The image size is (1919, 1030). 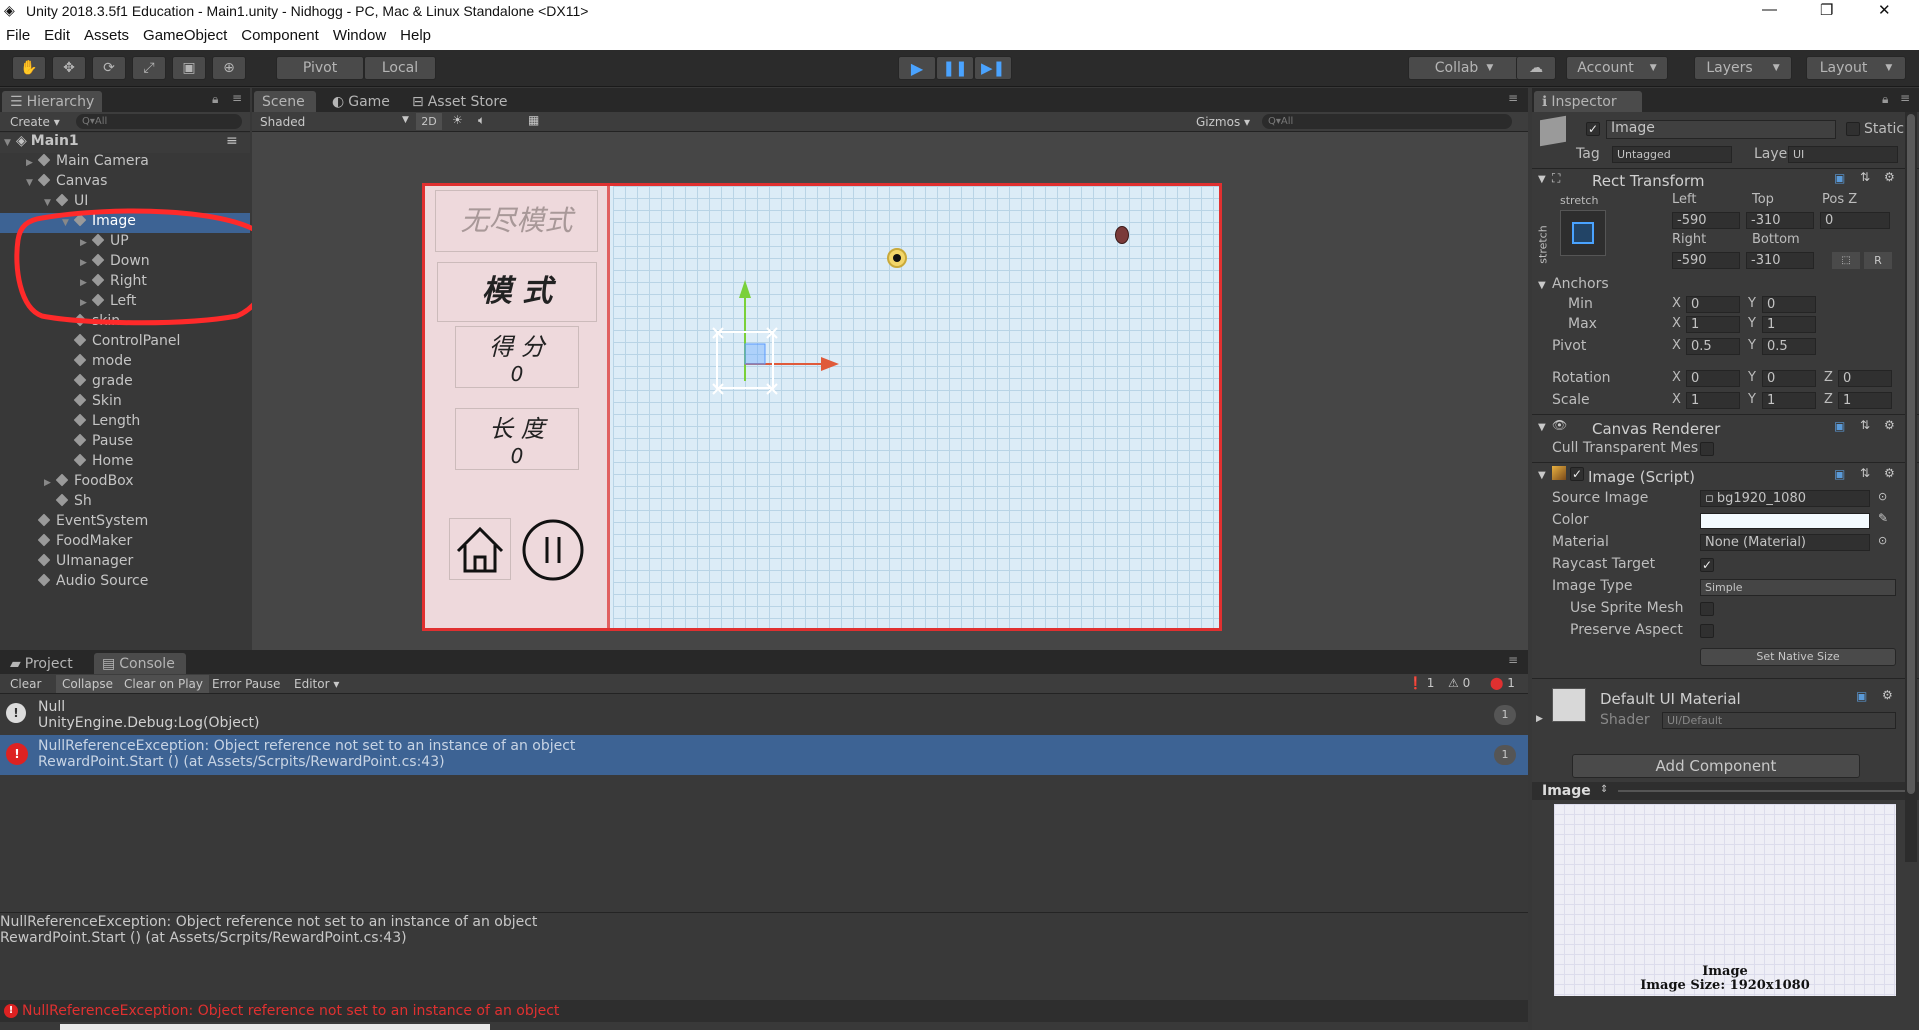 What do you see at coordinates (1713, 324) in the screenshot?
I see `anchor-max-x-field: 1` at bounding box center [1713, 324].